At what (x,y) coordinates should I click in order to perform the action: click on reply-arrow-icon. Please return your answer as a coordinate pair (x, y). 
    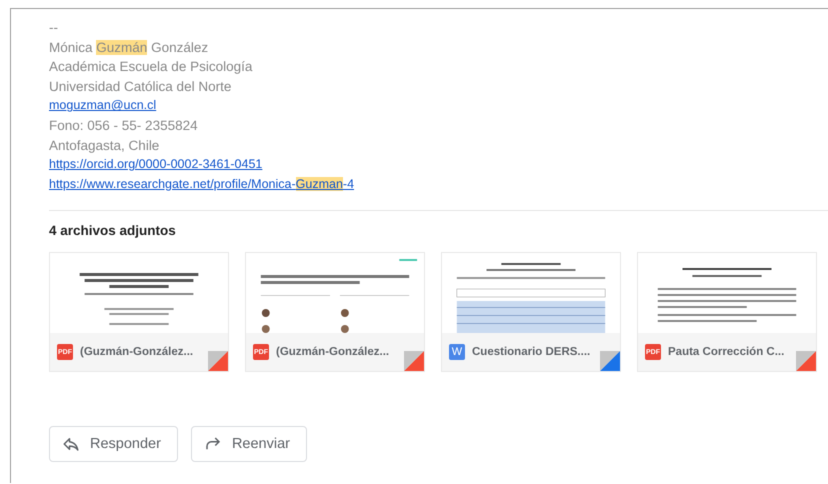
    Looking at the image, I should click on (71, 444).